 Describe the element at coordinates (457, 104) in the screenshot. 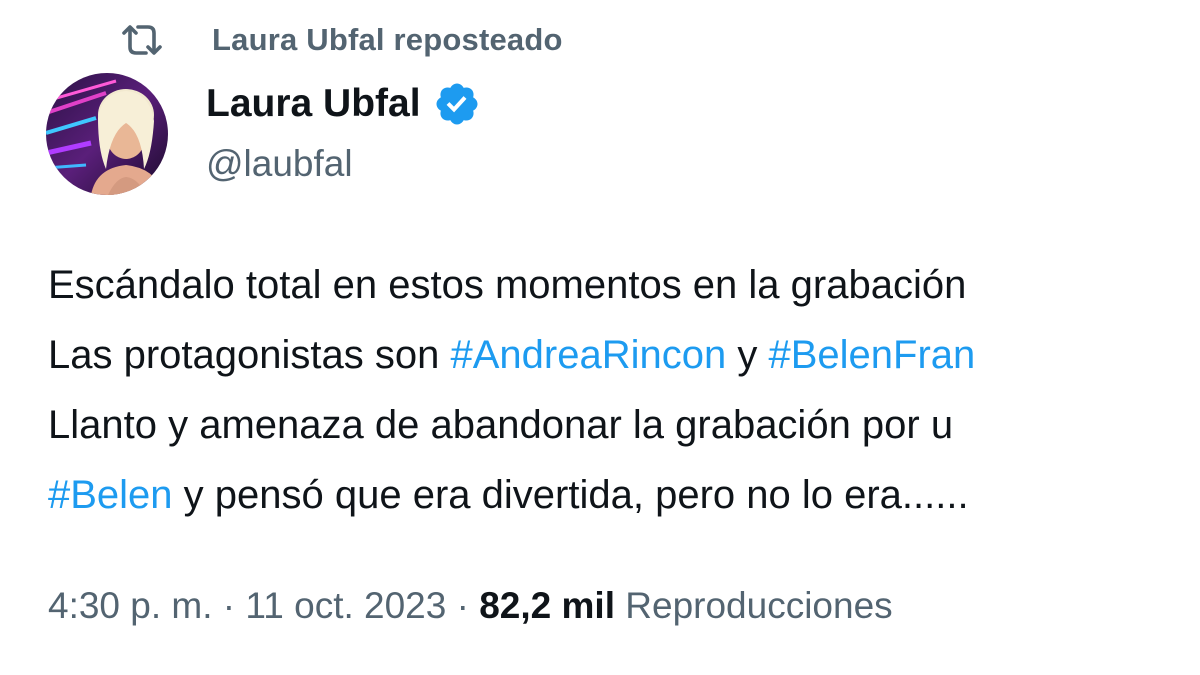

I see `verified-badge-icon` at that location.